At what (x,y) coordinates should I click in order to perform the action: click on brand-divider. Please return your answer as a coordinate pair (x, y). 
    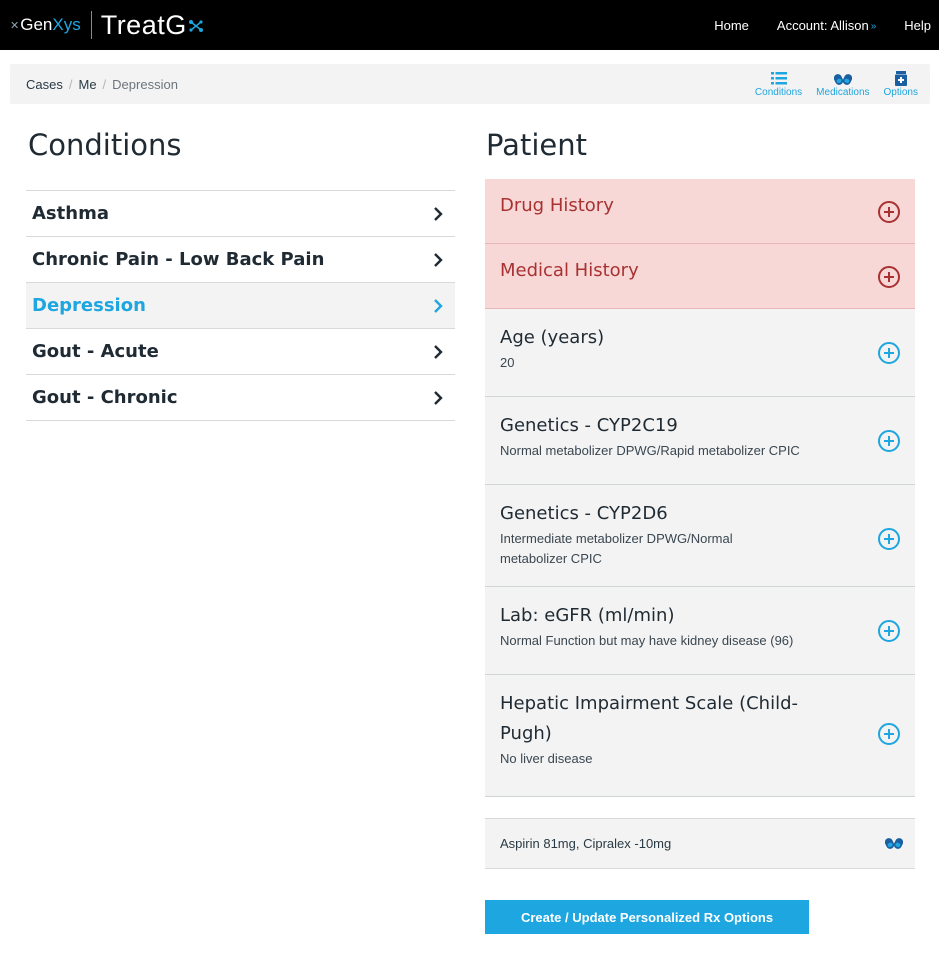
    Looking at the image, I should click on (91, 25).